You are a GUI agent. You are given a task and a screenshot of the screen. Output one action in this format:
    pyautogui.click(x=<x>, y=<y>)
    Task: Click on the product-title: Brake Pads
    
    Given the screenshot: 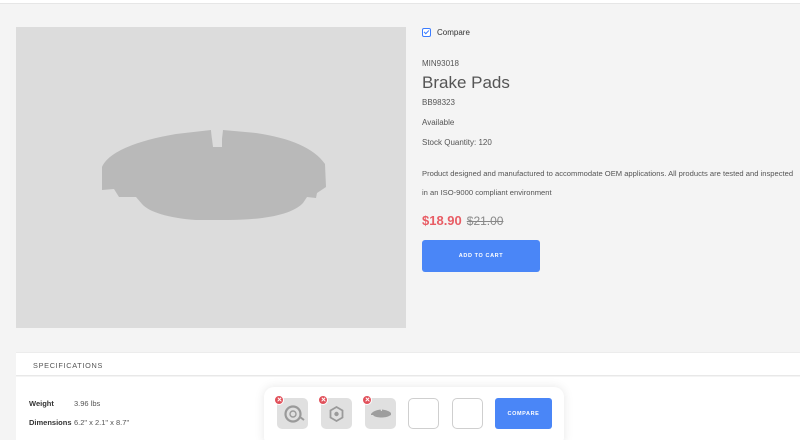 What is the action you would take?
    pyautogui.click(x=466, y=82)
    